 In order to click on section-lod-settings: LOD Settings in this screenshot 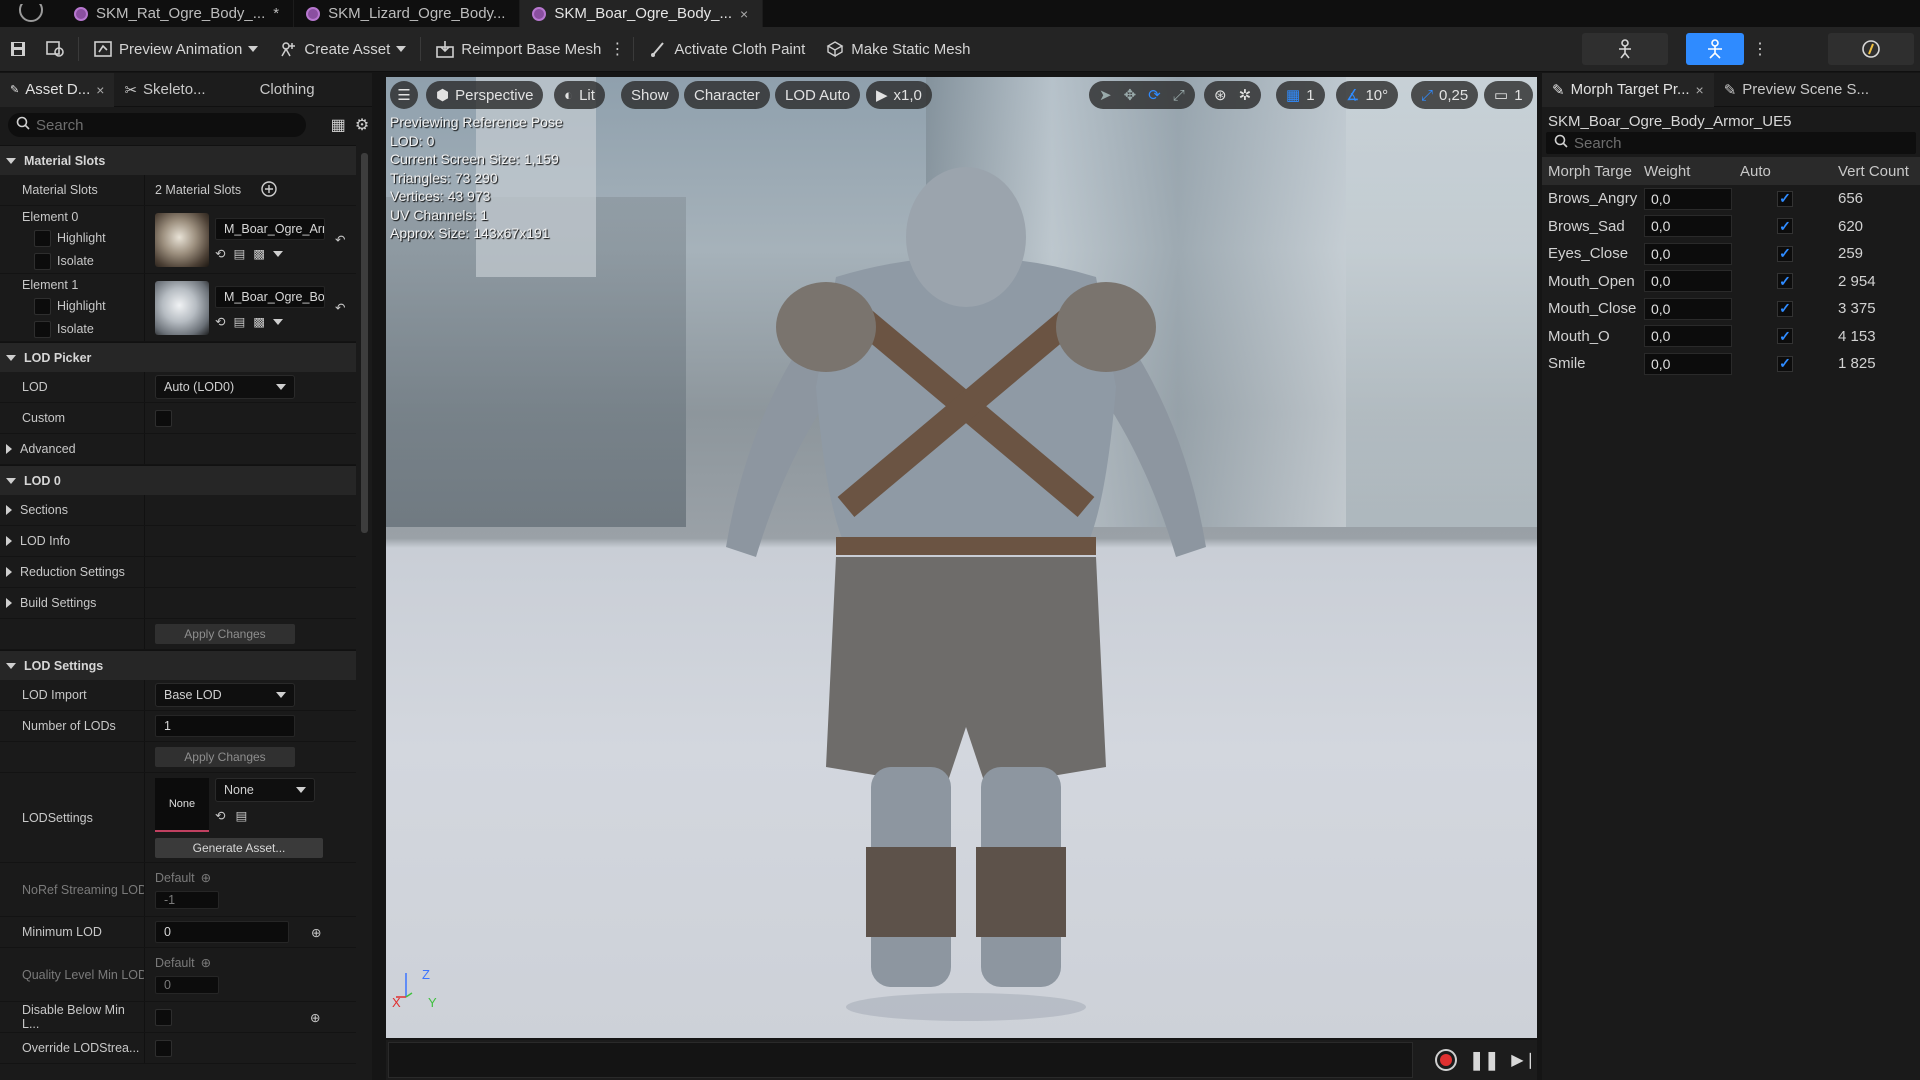, I will do `click(178, 665)`.